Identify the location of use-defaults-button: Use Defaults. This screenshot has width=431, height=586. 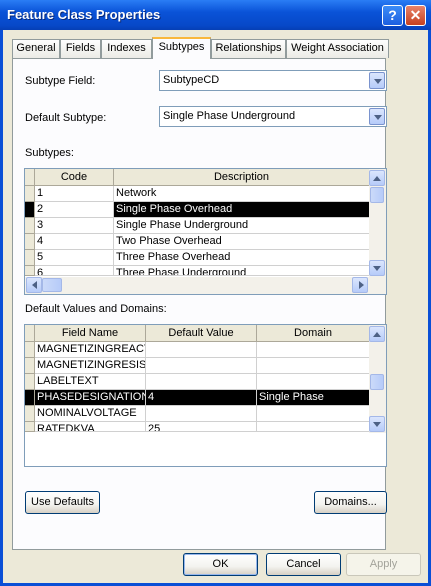
(62, 502).